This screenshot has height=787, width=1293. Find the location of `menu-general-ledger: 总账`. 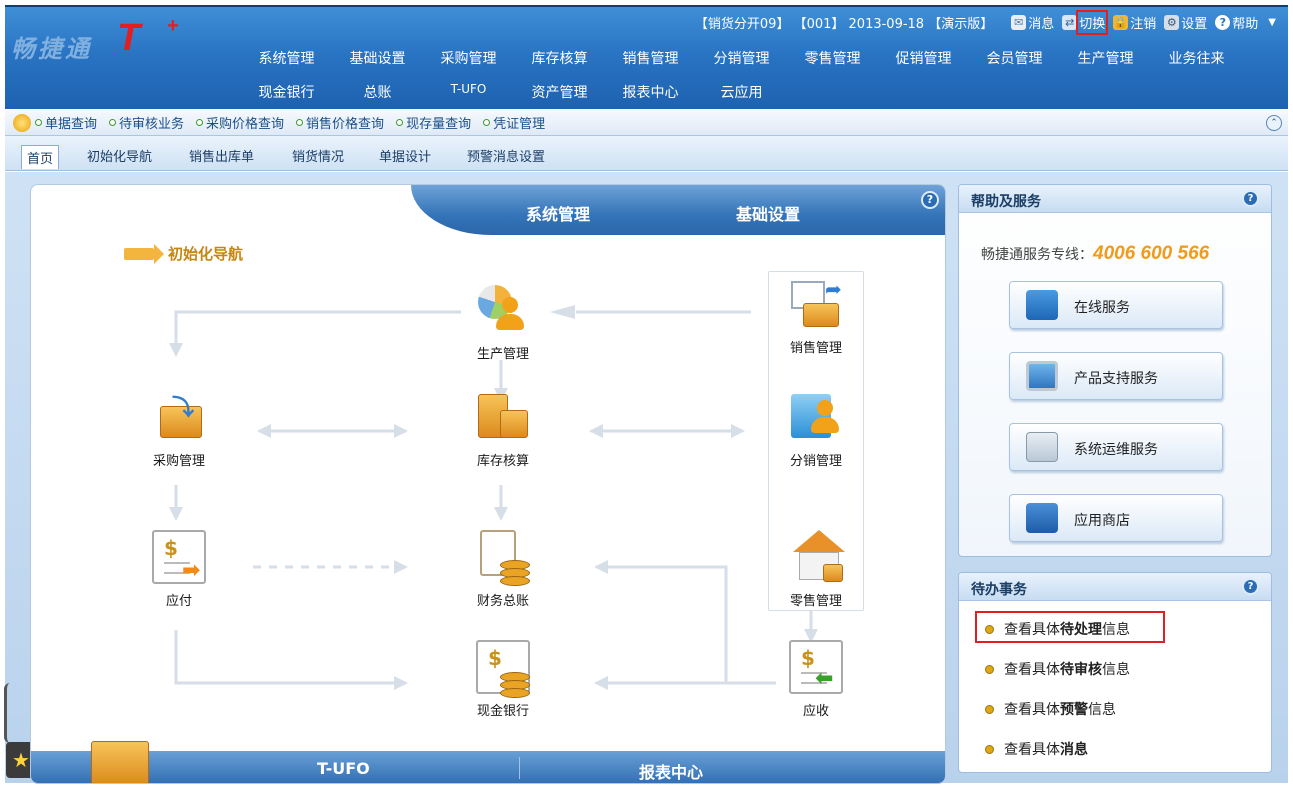

menu-general-ledger: 总账 is located at coordinates (377, 92).